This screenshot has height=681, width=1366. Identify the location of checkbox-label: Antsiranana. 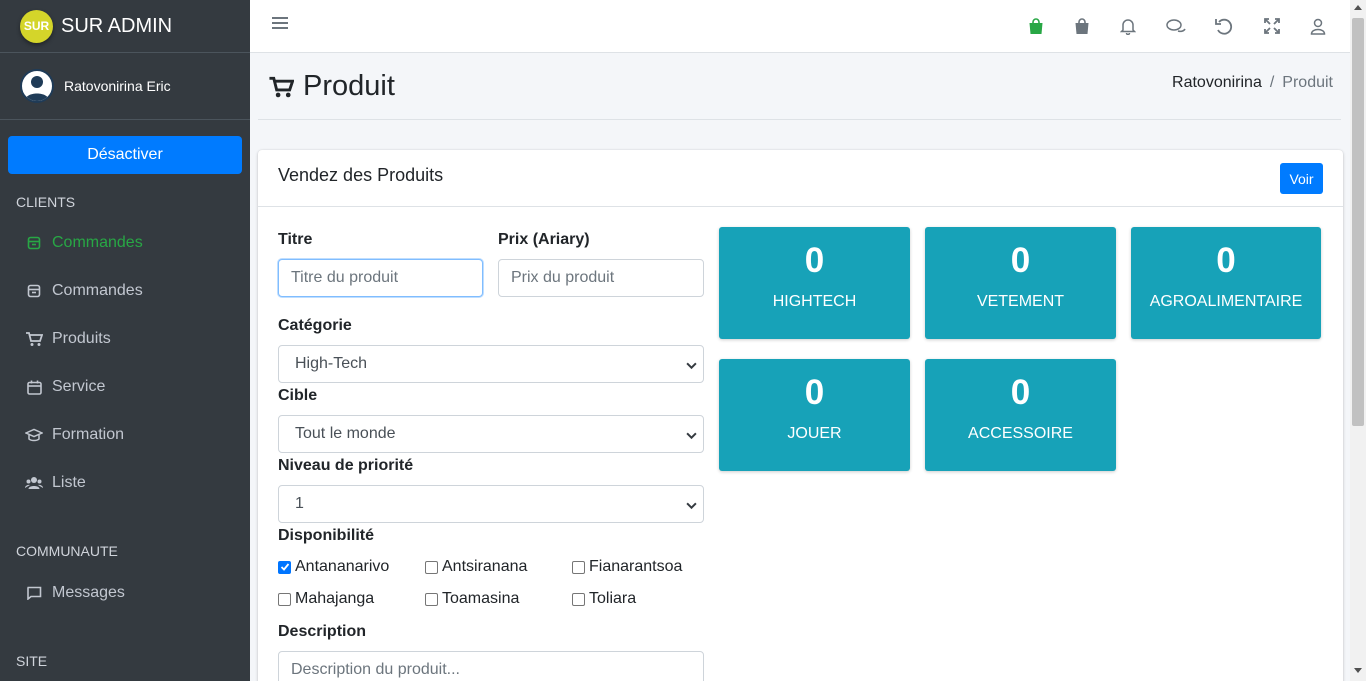
(485, 566).